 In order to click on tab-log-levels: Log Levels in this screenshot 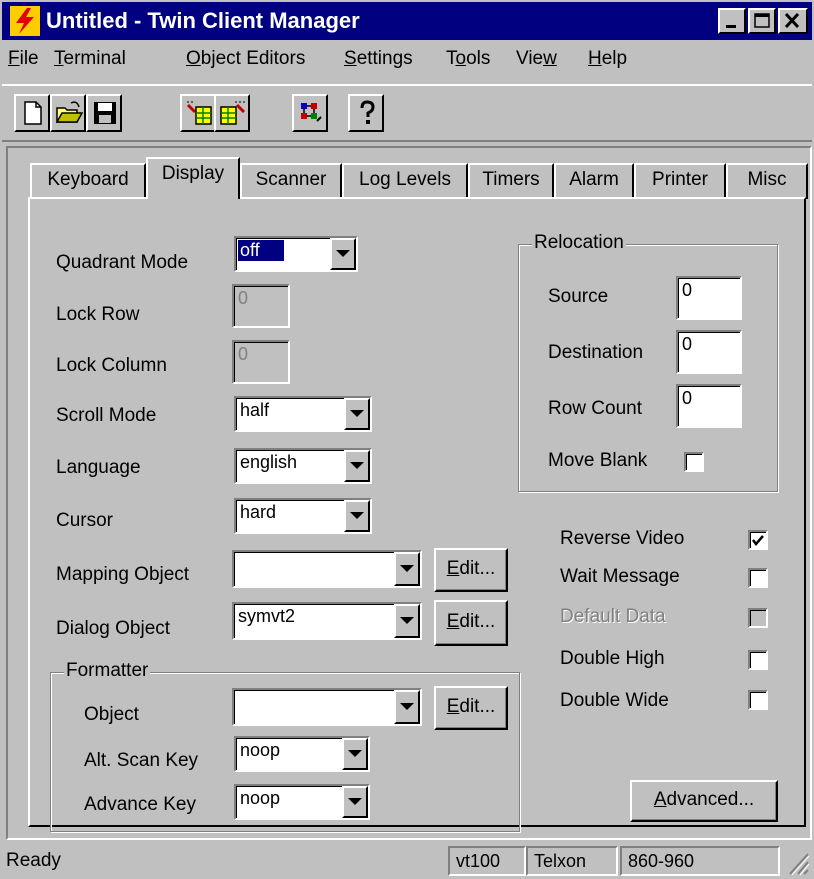, I will do `click(405, 181)`.